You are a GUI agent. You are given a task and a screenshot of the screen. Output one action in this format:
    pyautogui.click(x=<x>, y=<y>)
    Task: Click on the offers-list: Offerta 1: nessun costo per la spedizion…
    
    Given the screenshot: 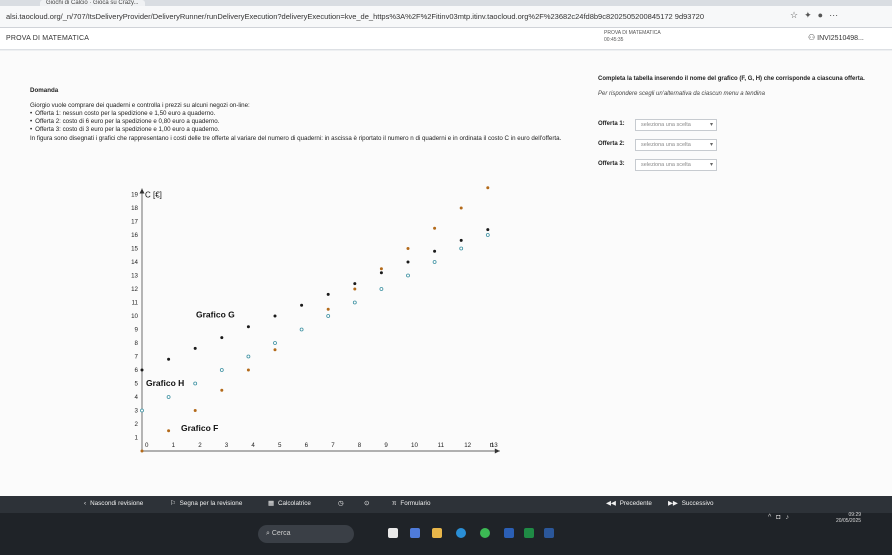 What is the action you would take?
    pyautogui.click(x=315, y=122)
    